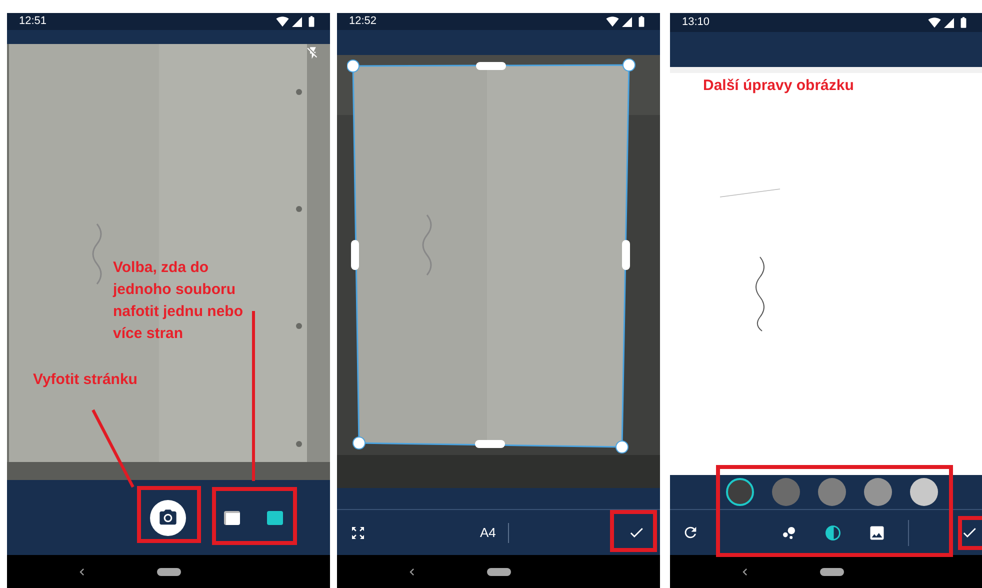 This screenshot has width=982, height=588. Describe the element at coordinates (690, 532) in the screenshot. I see `rotate-icon` at that location.